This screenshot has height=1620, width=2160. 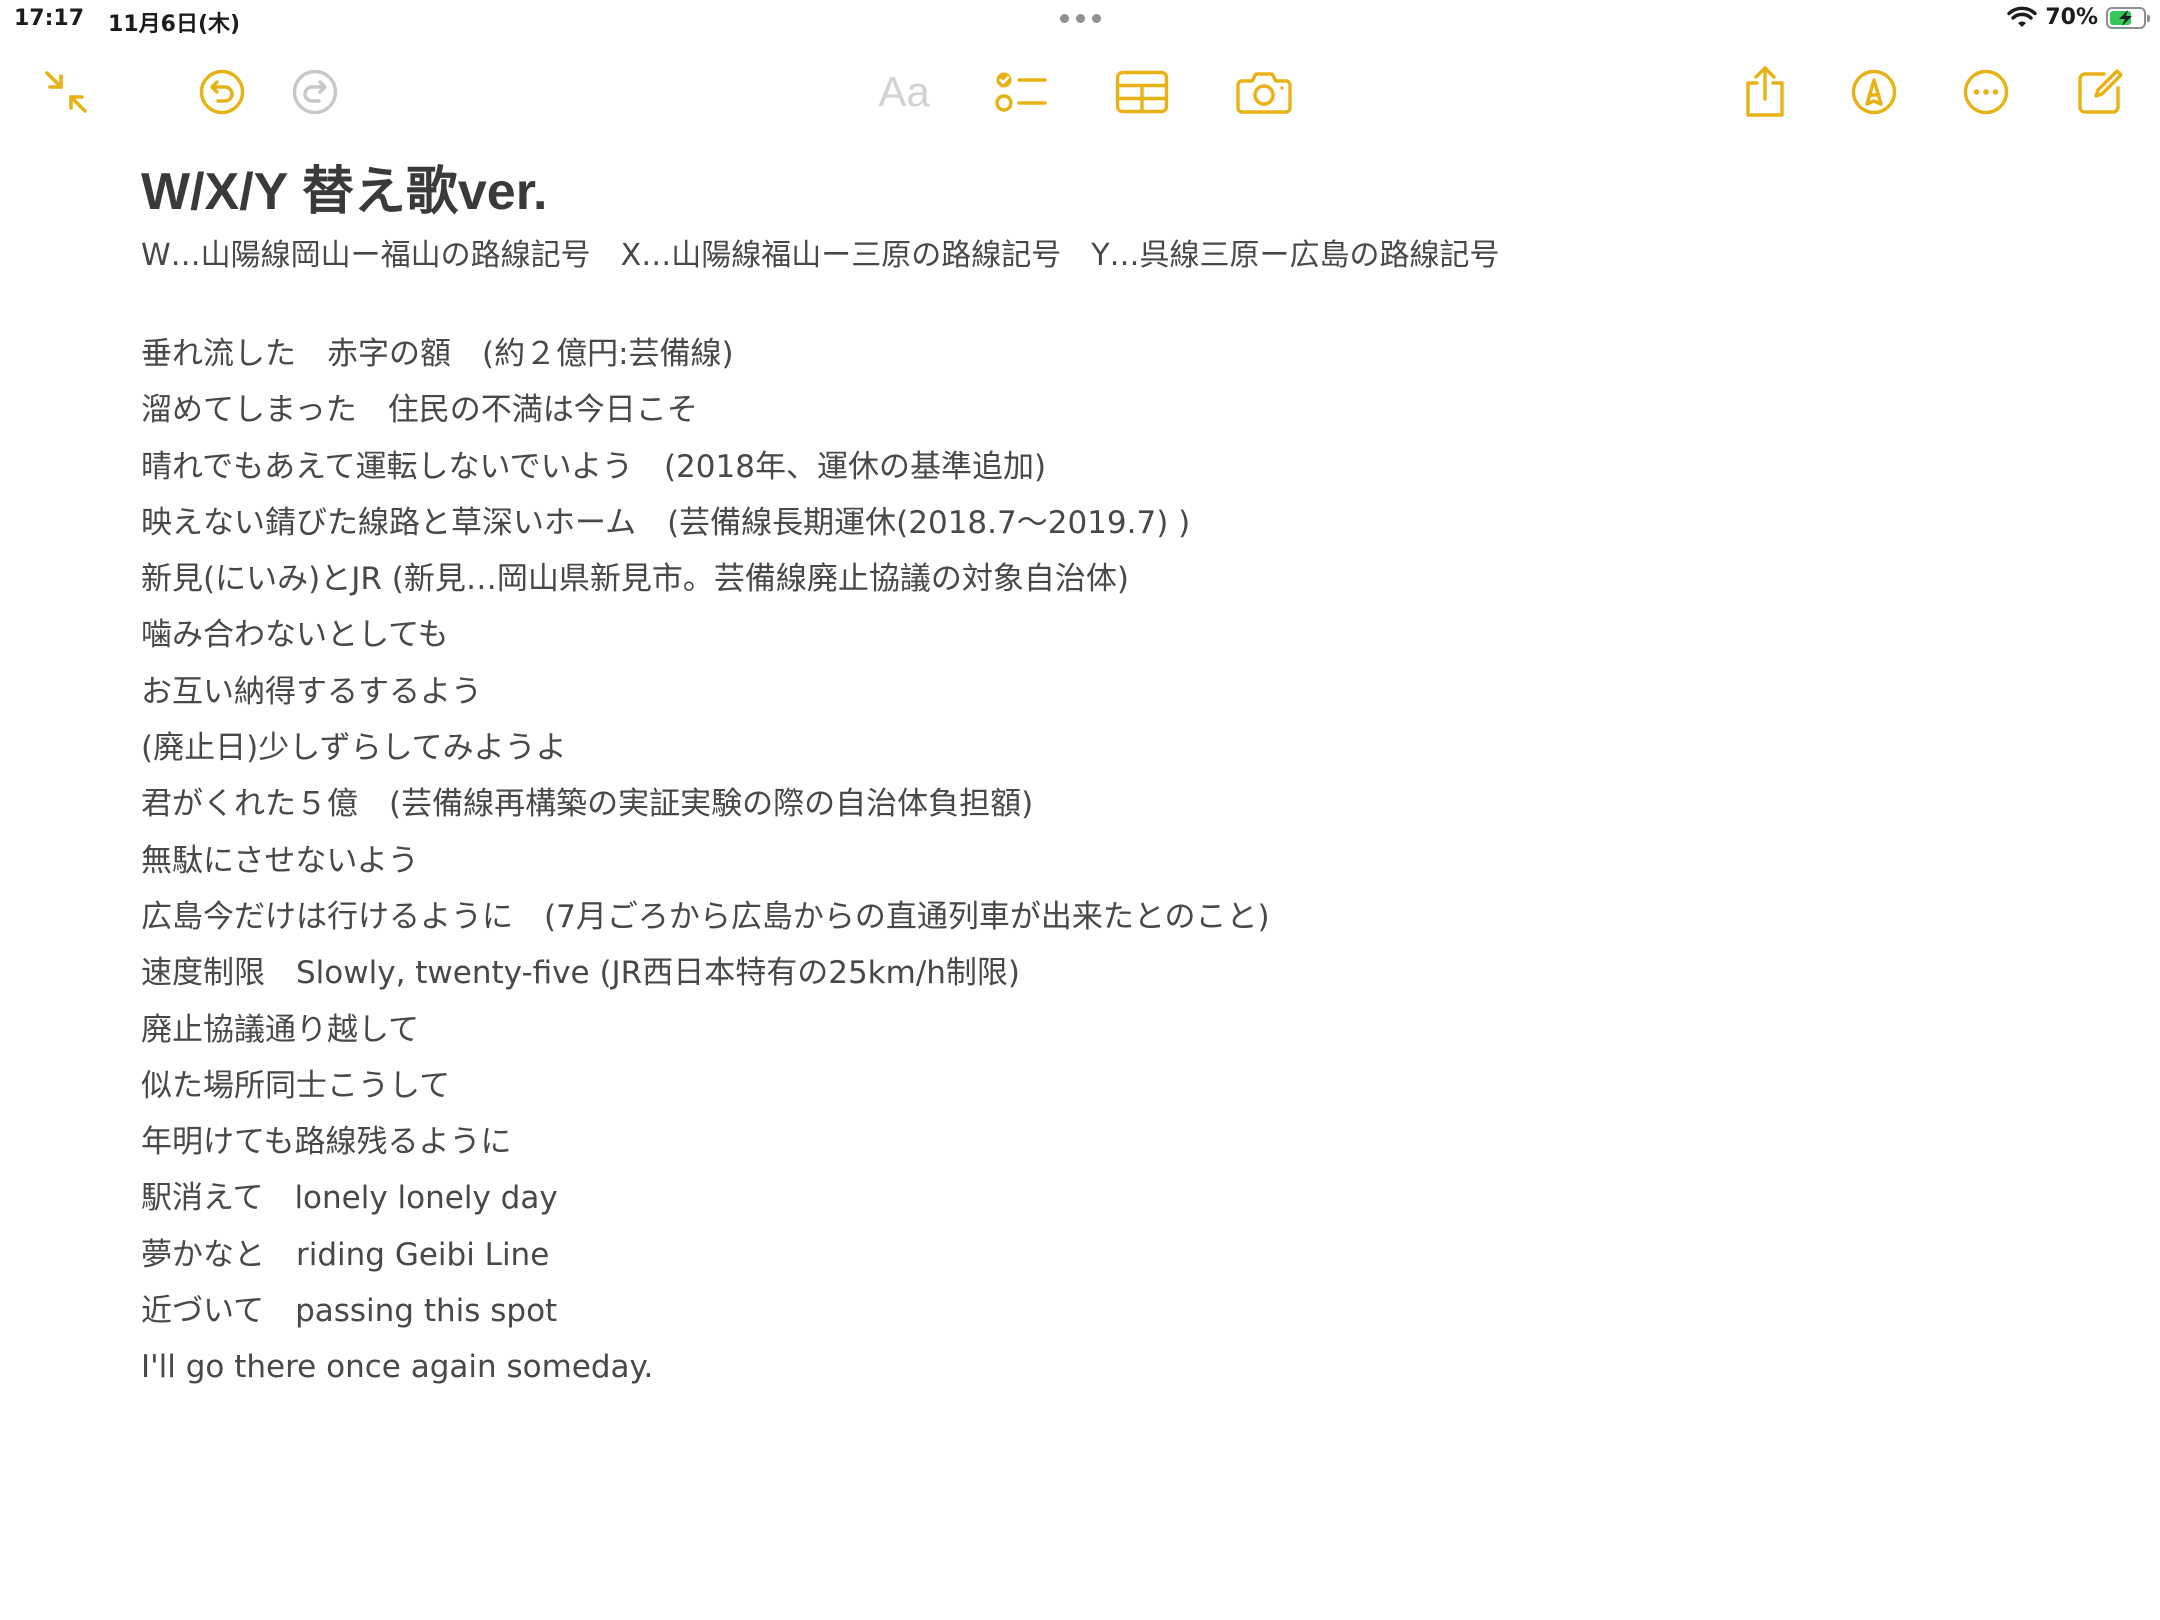 I want to click on status-time: 17:17, so click(x=49, y=18).